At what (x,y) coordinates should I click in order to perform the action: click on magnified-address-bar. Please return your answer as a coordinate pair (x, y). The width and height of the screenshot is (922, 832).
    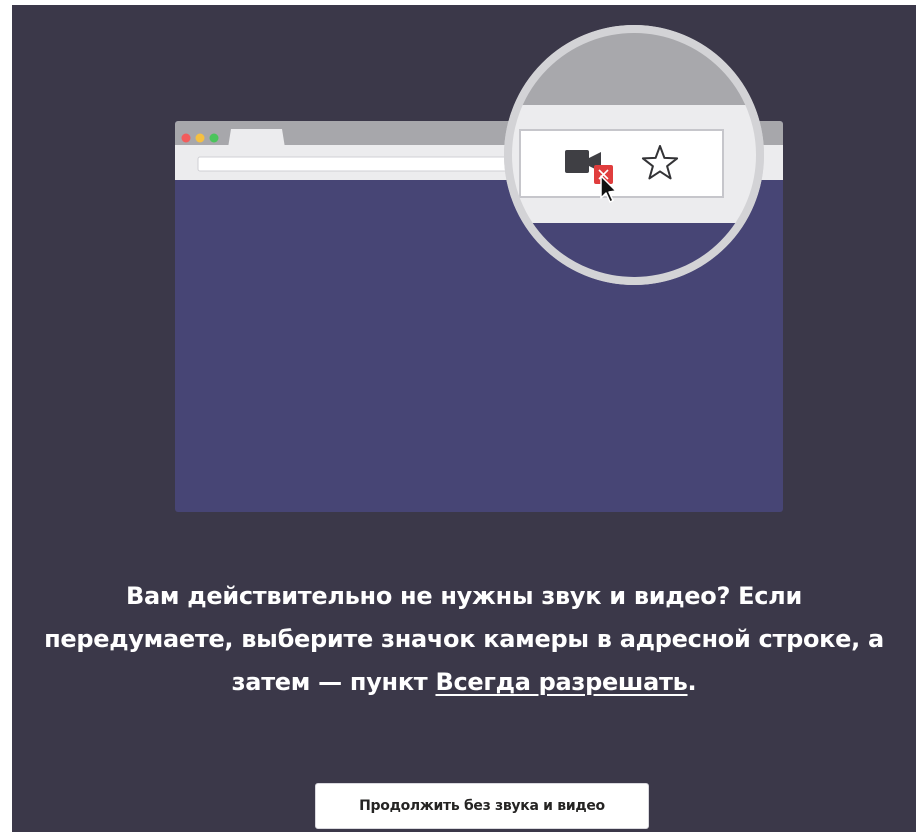
    Looking at the image, I should click on (621, 163).